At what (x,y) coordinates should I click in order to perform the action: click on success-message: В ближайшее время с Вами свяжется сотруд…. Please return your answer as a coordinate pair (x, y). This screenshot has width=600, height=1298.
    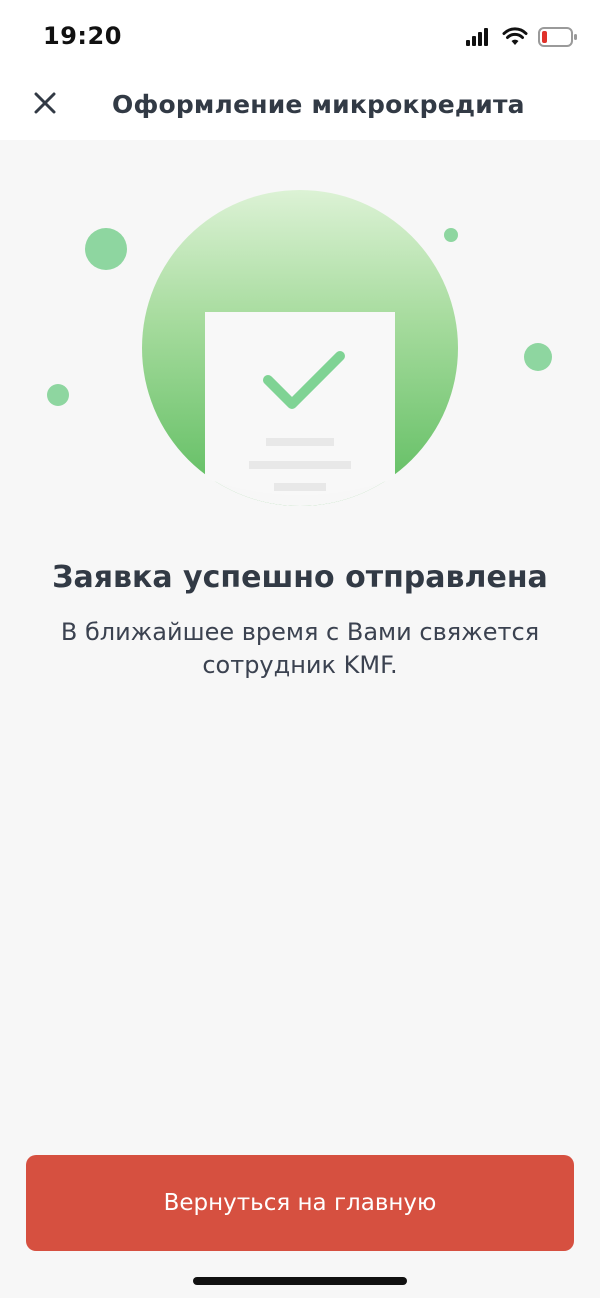
    Looking at the image, I should click on (300, 649).